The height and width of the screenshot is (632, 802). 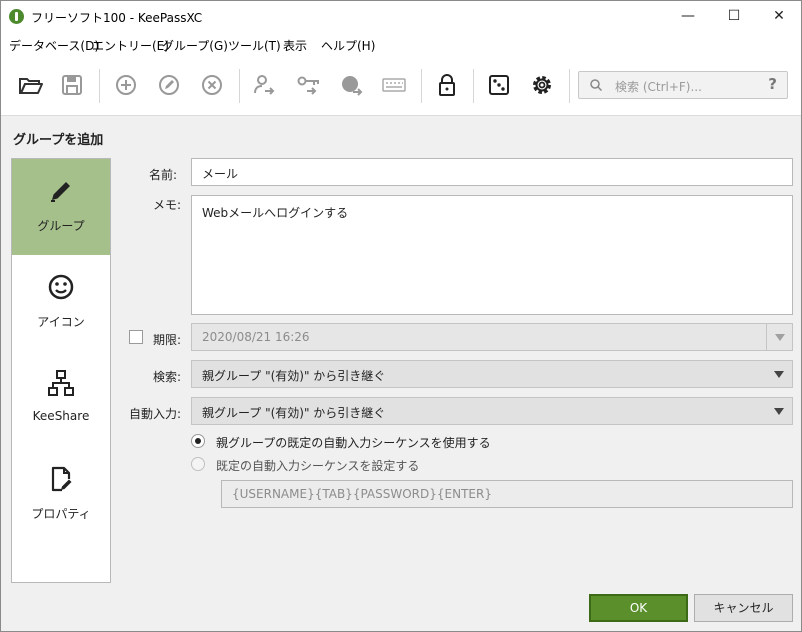 What do you see at coordinates (308, 85) in the screenshot?
I see `copy-password-icon` at bounding box center [308, 85].